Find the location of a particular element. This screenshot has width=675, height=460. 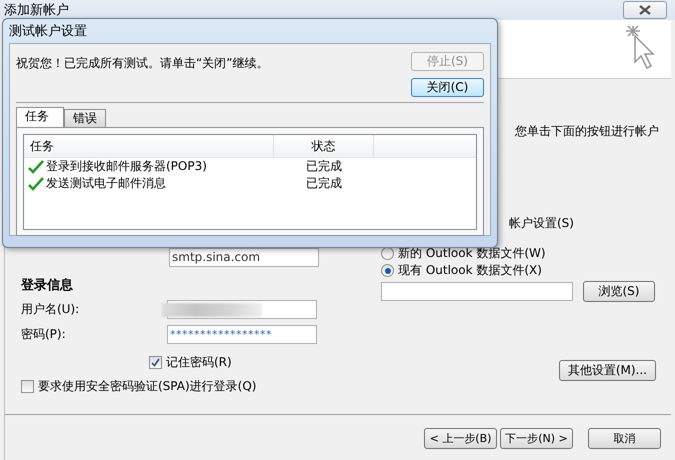

dialog-title: 测试帐户设置 is located at coordinates (48, 32).